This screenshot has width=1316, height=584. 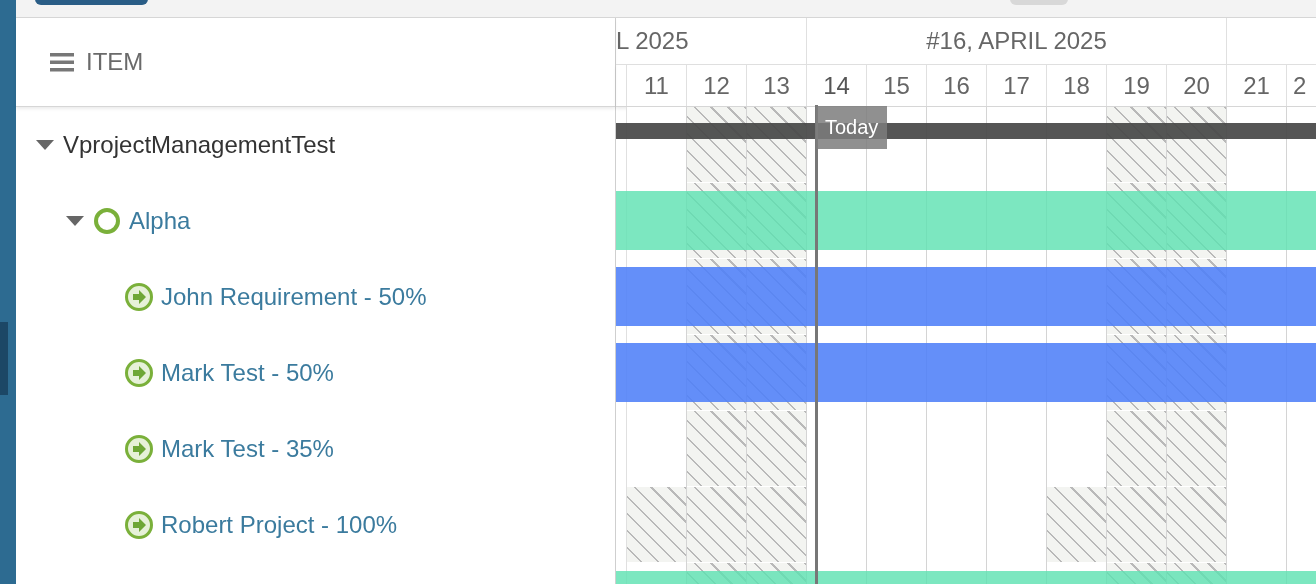 What do you see at coordinates (776, 85) in the screenshot?
I see `day-label: 13` at bounding box center [776, 85].